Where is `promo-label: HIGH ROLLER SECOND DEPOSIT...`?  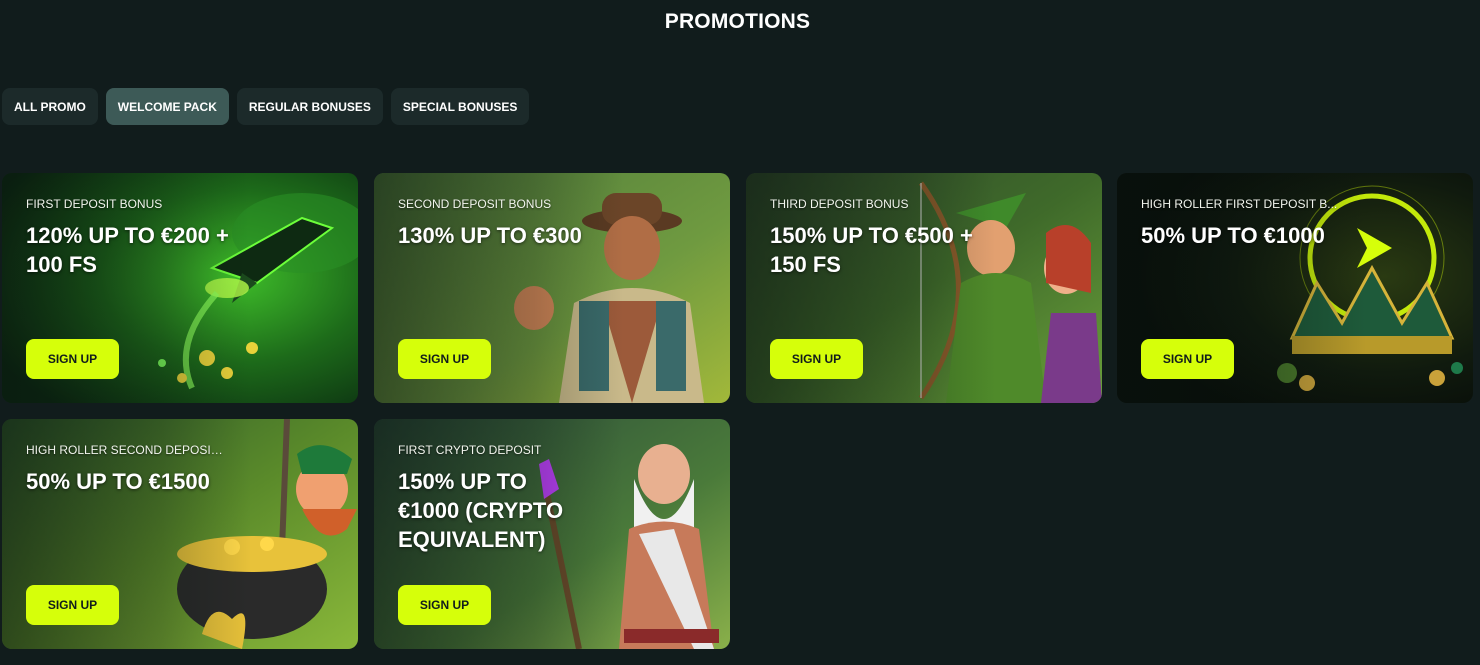
promo-label: HIGH ROLLER SECOND DEPOSIT... is located at coordinates (126, 450).